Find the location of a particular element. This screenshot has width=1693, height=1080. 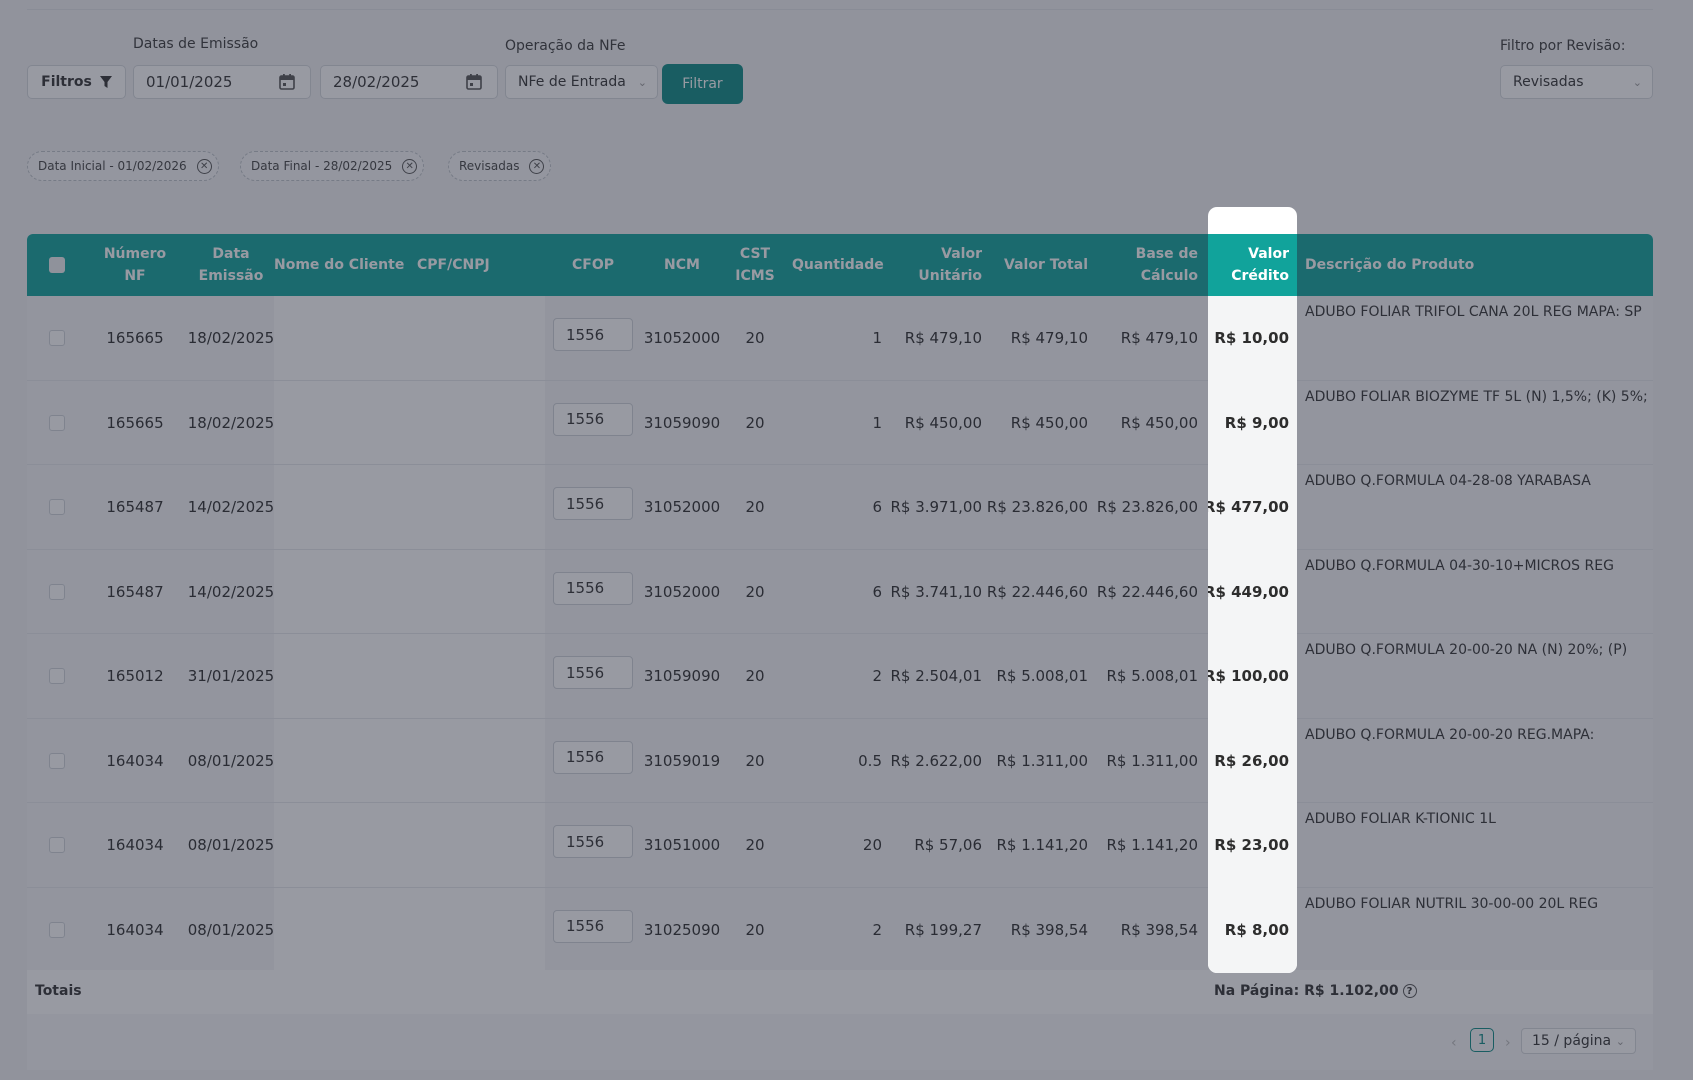

cell-base-calculo: R$ 22.446,60 is located at coordinates (1147, 591).